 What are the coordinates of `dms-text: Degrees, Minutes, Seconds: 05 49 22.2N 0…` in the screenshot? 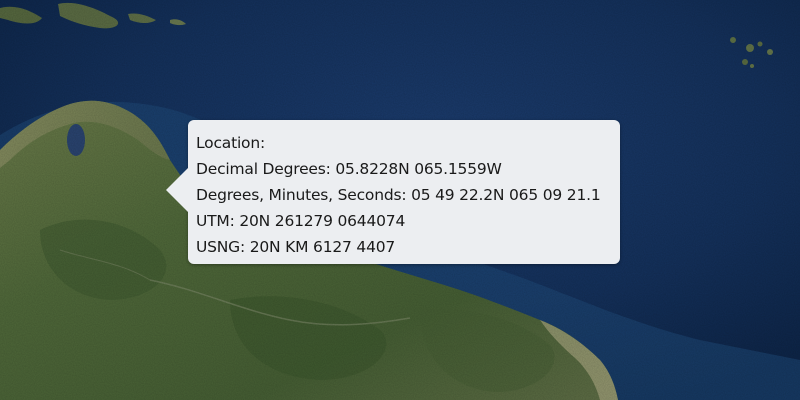 It's located at (398, 195).